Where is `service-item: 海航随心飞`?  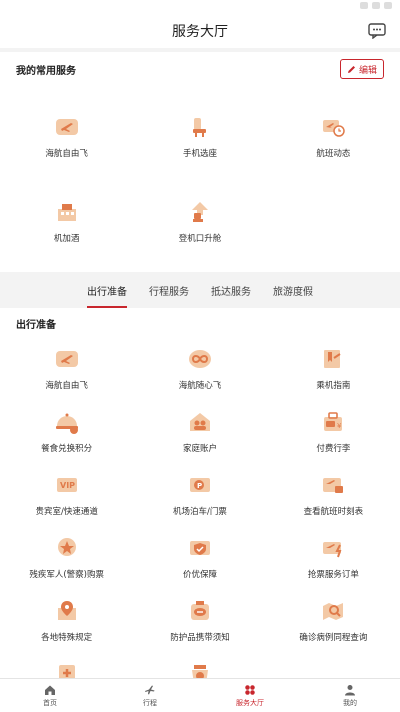 service-item: 海航随心飞 is located at coordinates (199, 369).